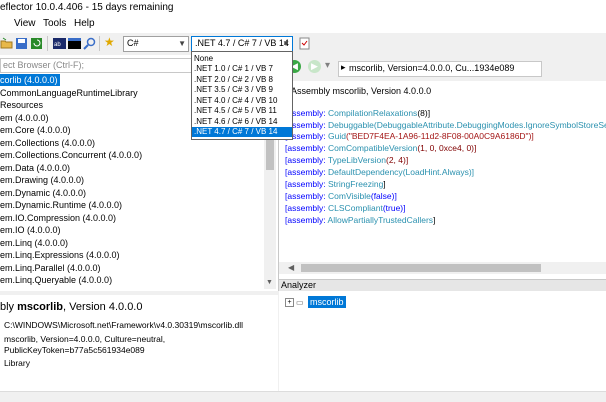 Image resolution: width=606 pixels, height=402 pixels. I want to click on framework-option: .NET 4.6 / C# 6 / VB 14, so click(242, 122).